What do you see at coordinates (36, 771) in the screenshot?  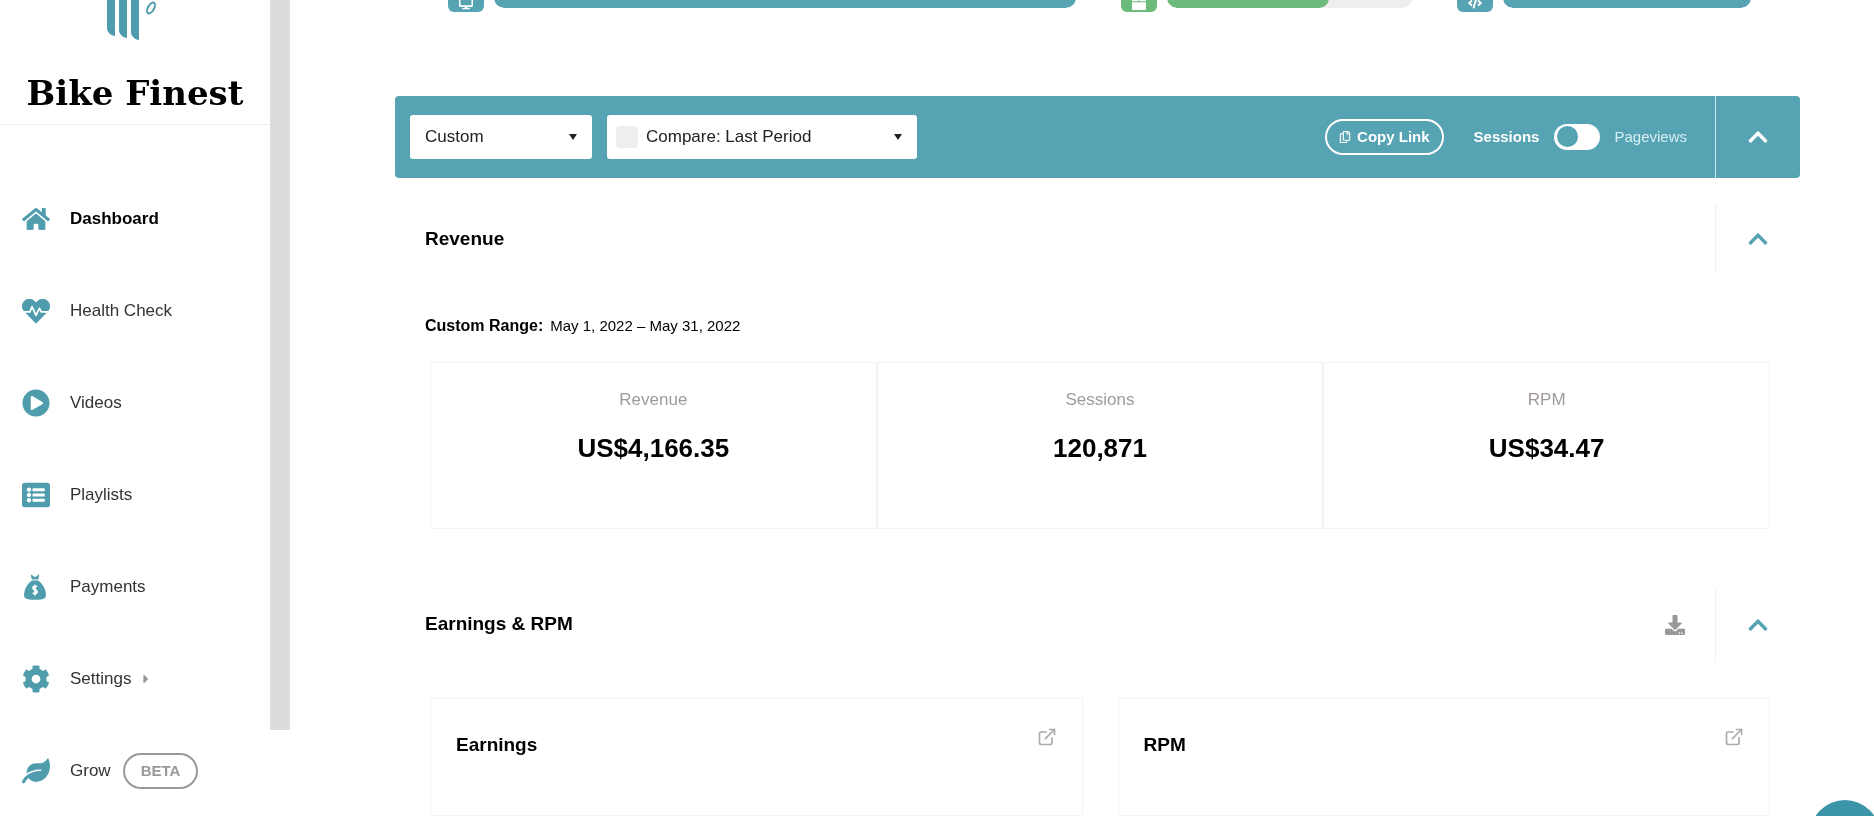 I see `leaf-icon` at bounding box center [36, 771].